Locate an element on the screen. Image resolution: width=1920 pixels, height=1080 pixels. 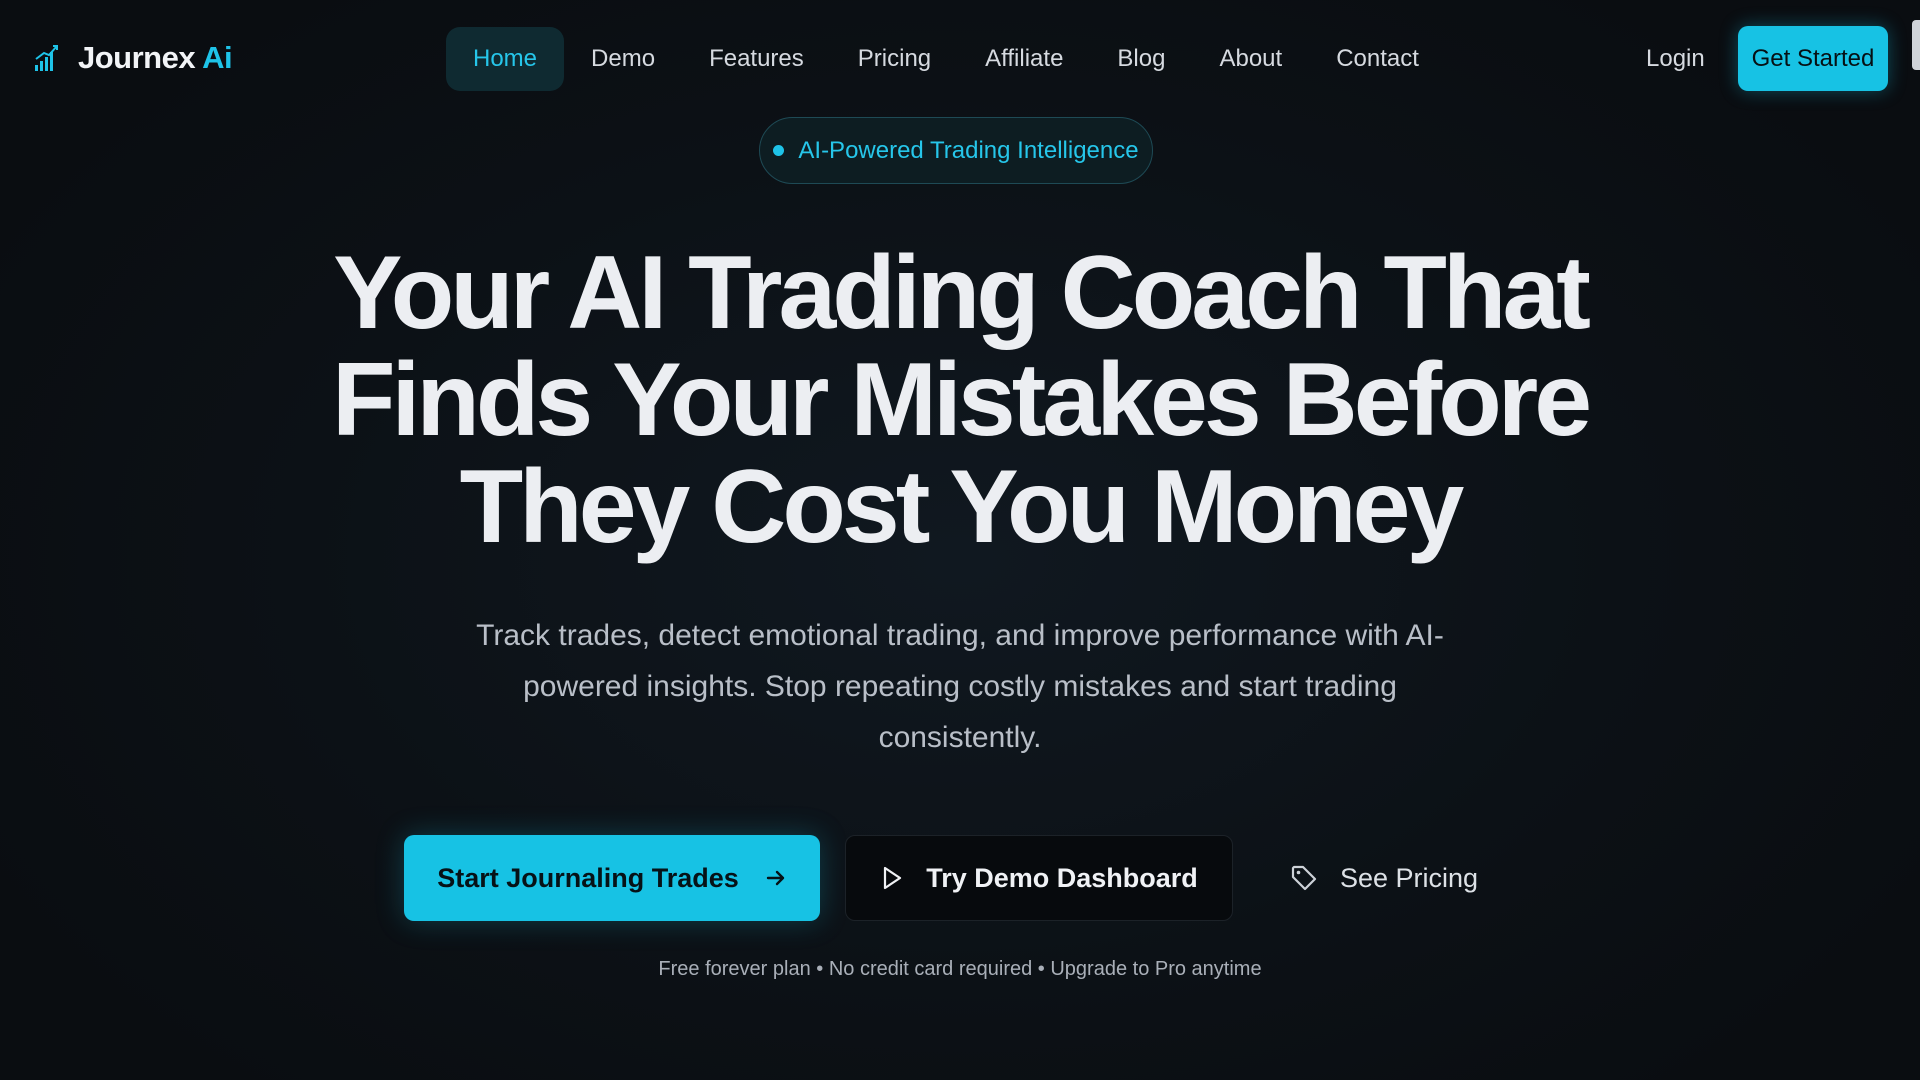
start-journaling-button: Start Journaling Trades is located at coordinates (612, 878).